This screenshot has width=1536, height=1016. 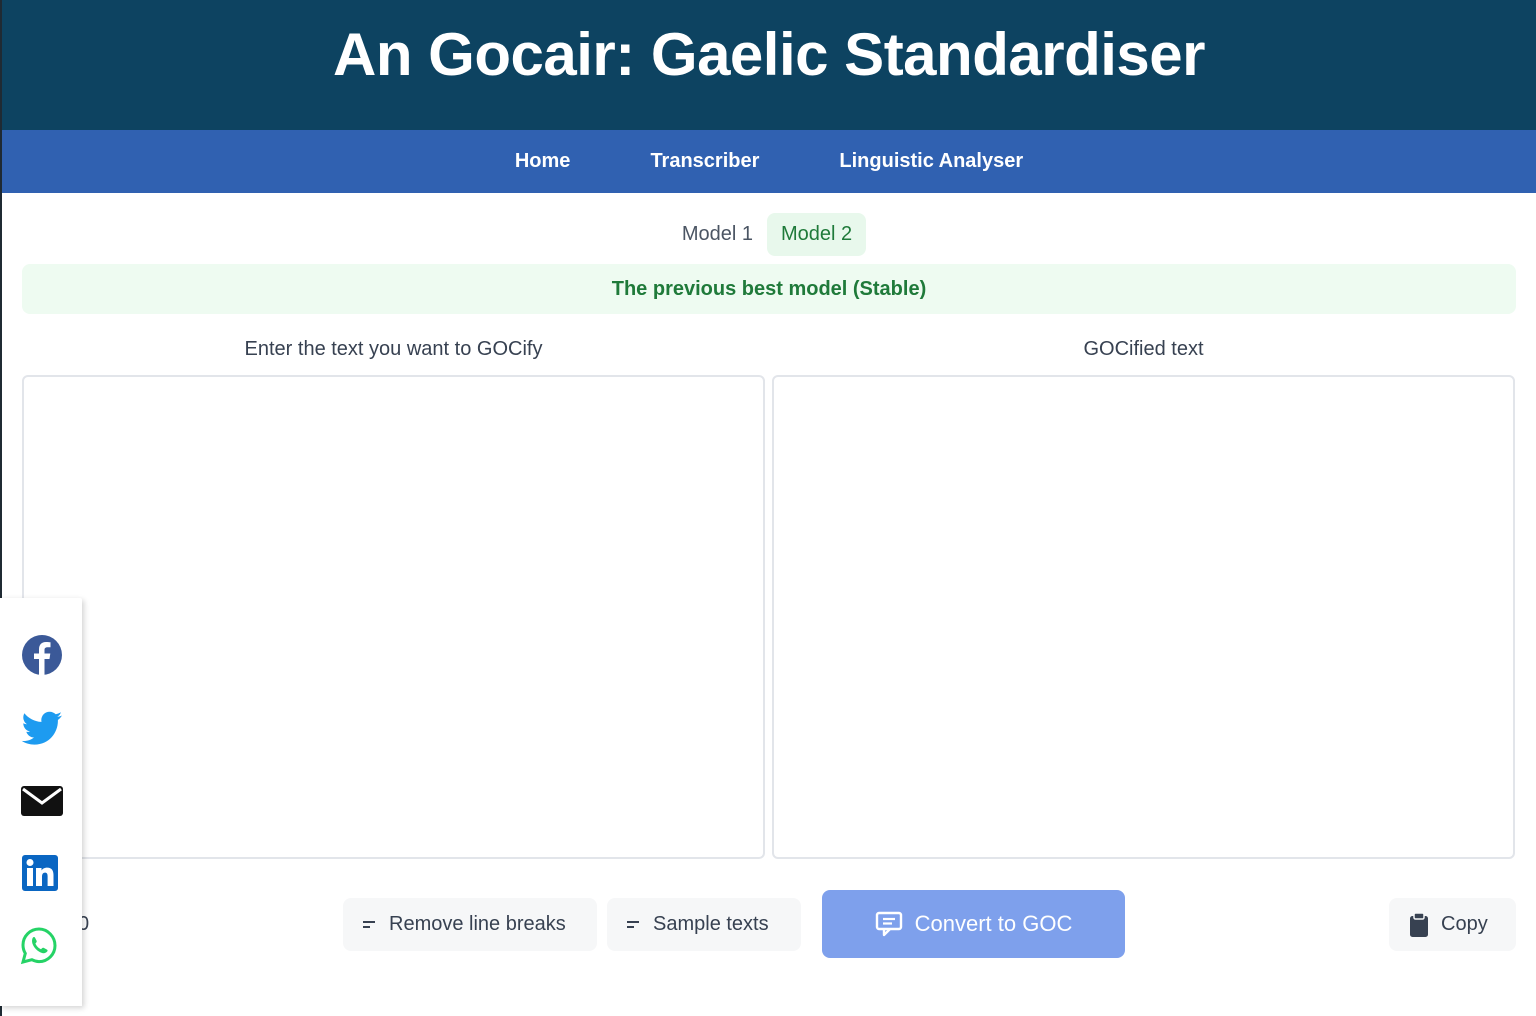 What do you see at coordinates (393, 349) in the screenshot?
I see `input-panel-label: Enter the text you want to GOCify` at bounding box center [393, 349].